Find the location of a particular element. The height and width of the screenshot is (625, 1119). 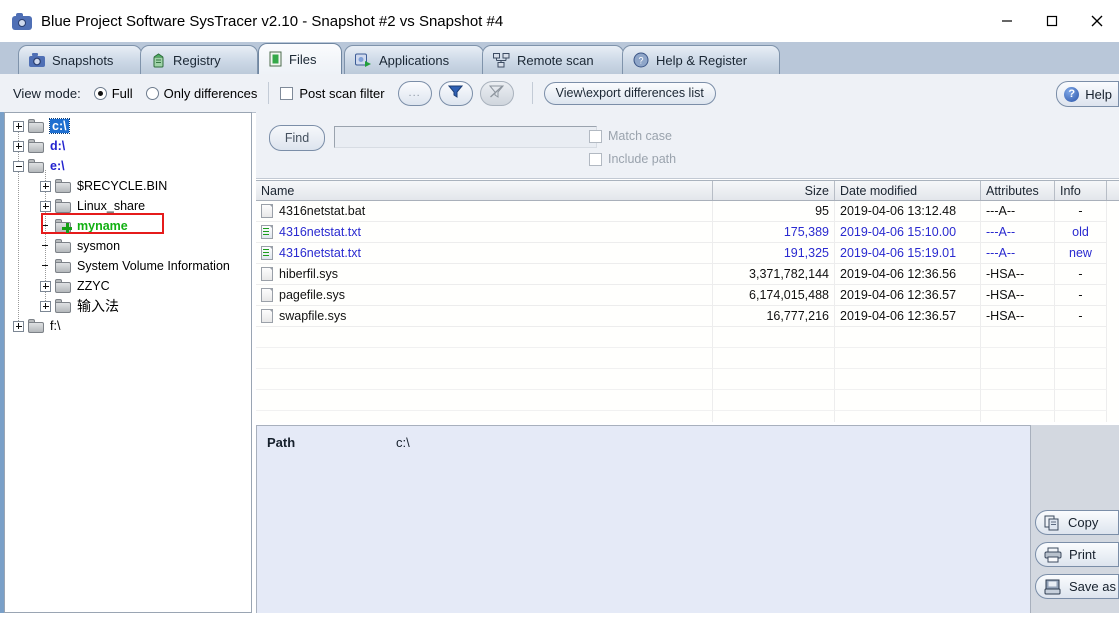

column-header-size: Size is located at coordinates (774, 190).